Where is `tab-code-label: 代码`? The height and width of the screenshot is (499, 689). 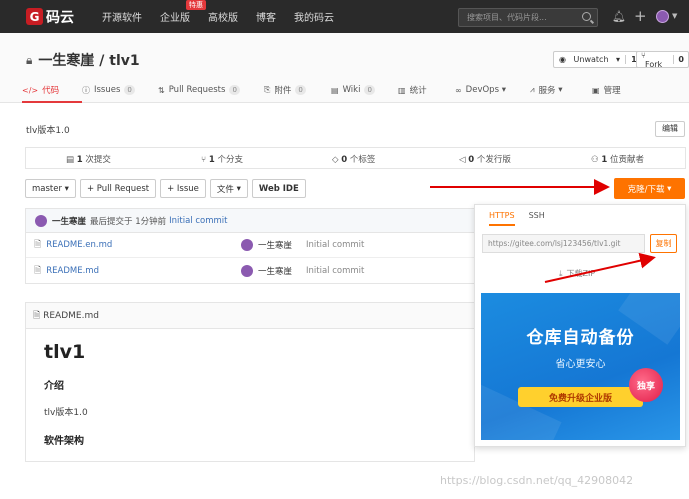 tab-code-label: 代码 is located at coordinates (51, 91).